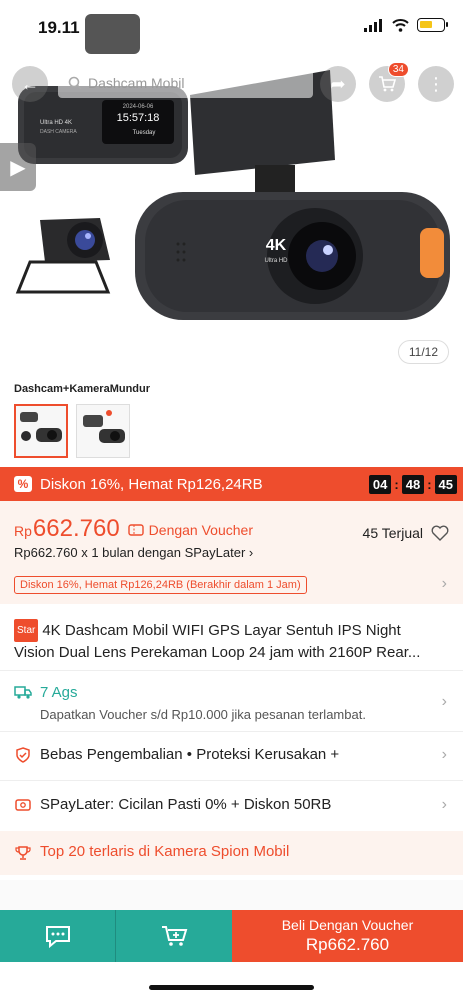 The width and height of the screenshot is (463, 1000). I want to click on timer-seconds: 45, so click(445, 484).